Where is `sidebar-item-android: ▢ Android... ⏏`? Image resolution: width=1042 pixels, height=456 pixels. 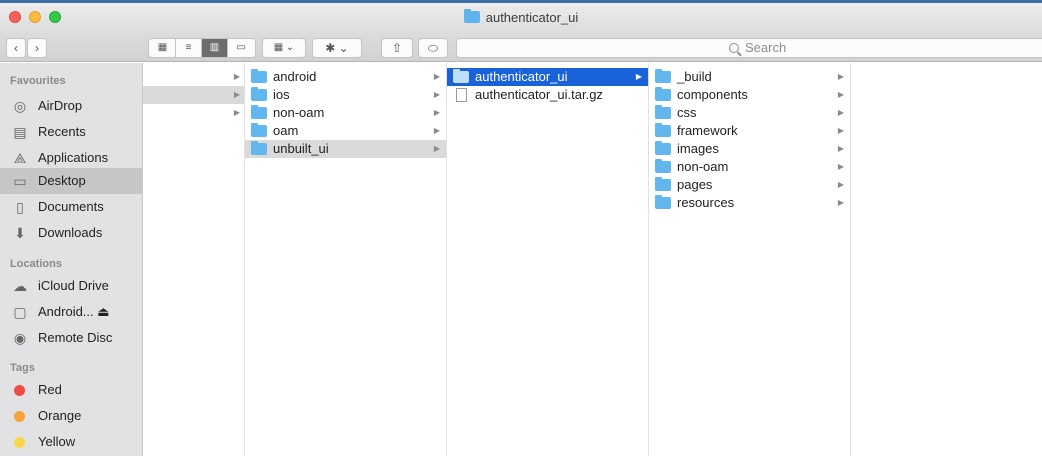
sidebar-item-android: ▢ Android... ⏏ is located at coordinates (71, 312).